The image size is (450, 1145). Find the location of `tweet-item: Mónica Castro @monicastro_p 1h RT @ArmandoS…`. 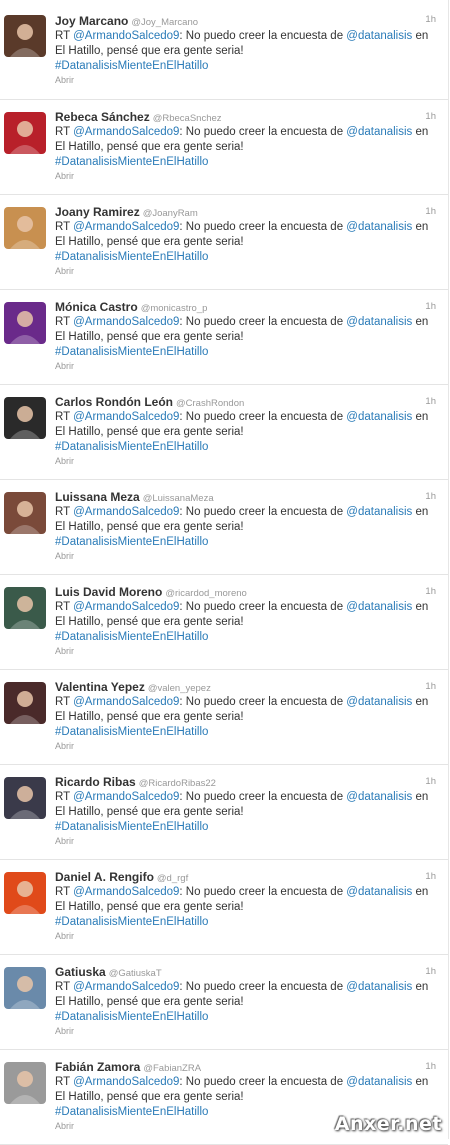

tweet-item: Mónica Castro @monicastro_p 1h RT @ArmandoS… is located at coordinates (224, 337).